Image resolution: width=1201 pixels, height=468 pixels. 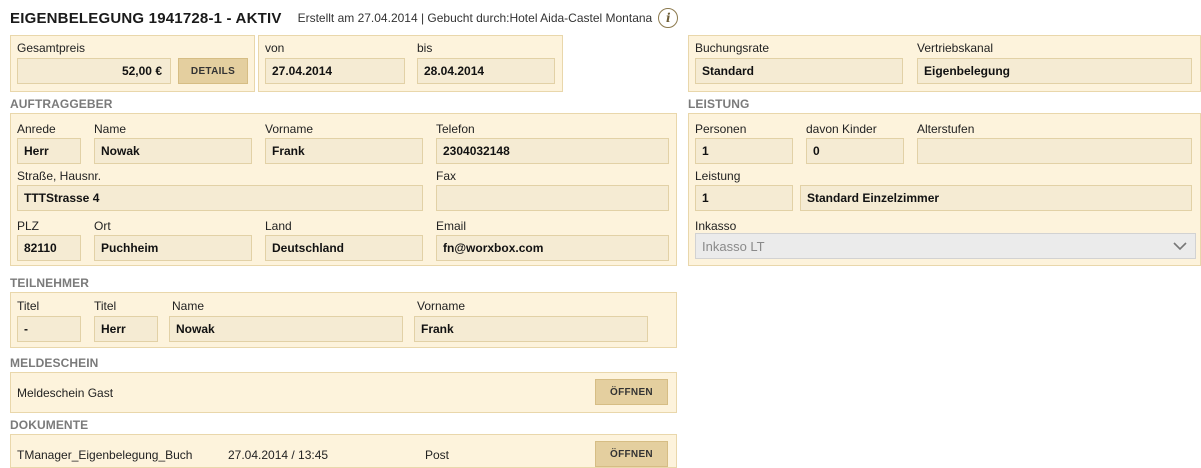 What do you see at coordinates (28, 306) in the screenshot?
I see `teilnehmer-titel1-label: Titel` at bounding box center [28, 306].